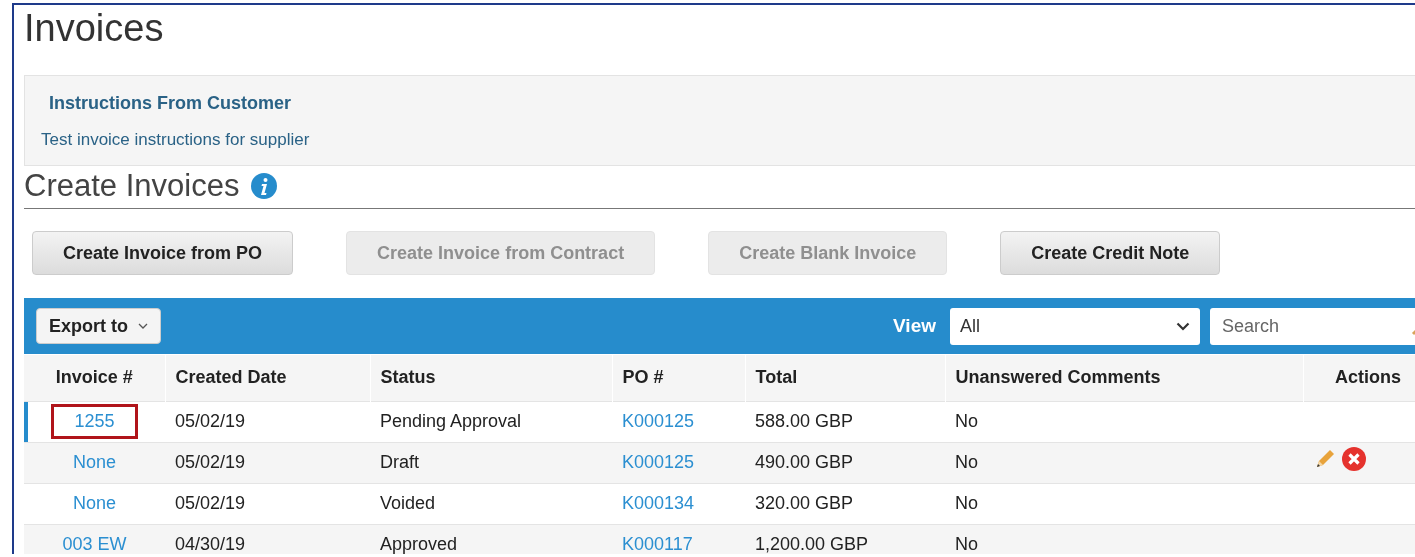  I want to click on table-cell: 1,200.00 GBP, so click(845, 539).